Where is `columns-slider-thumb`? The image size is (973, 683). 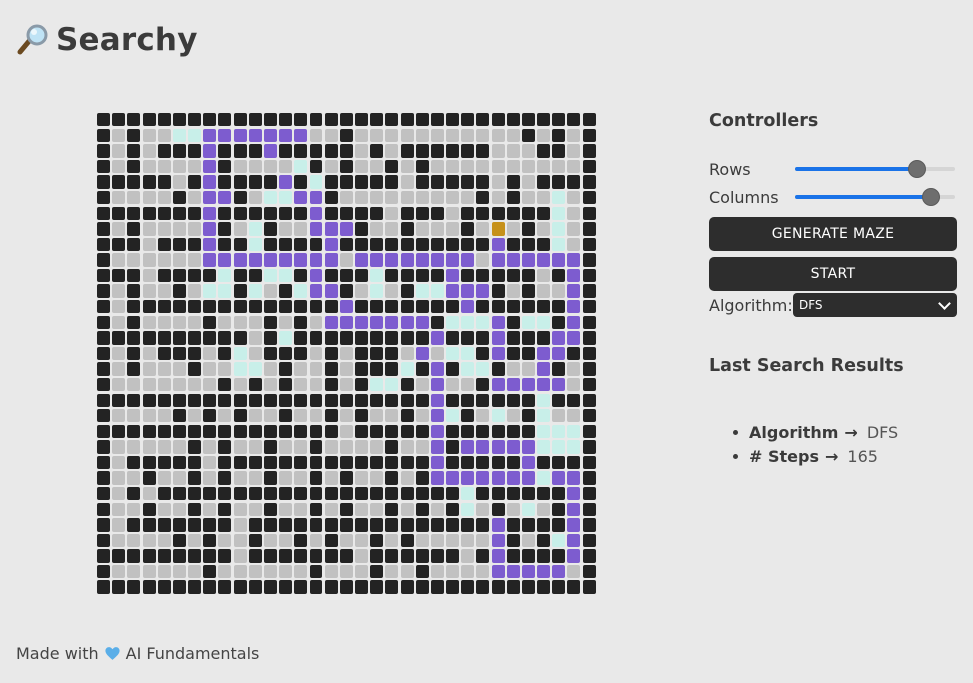
columns-slider-thumb is located at coordinates (931, 197).